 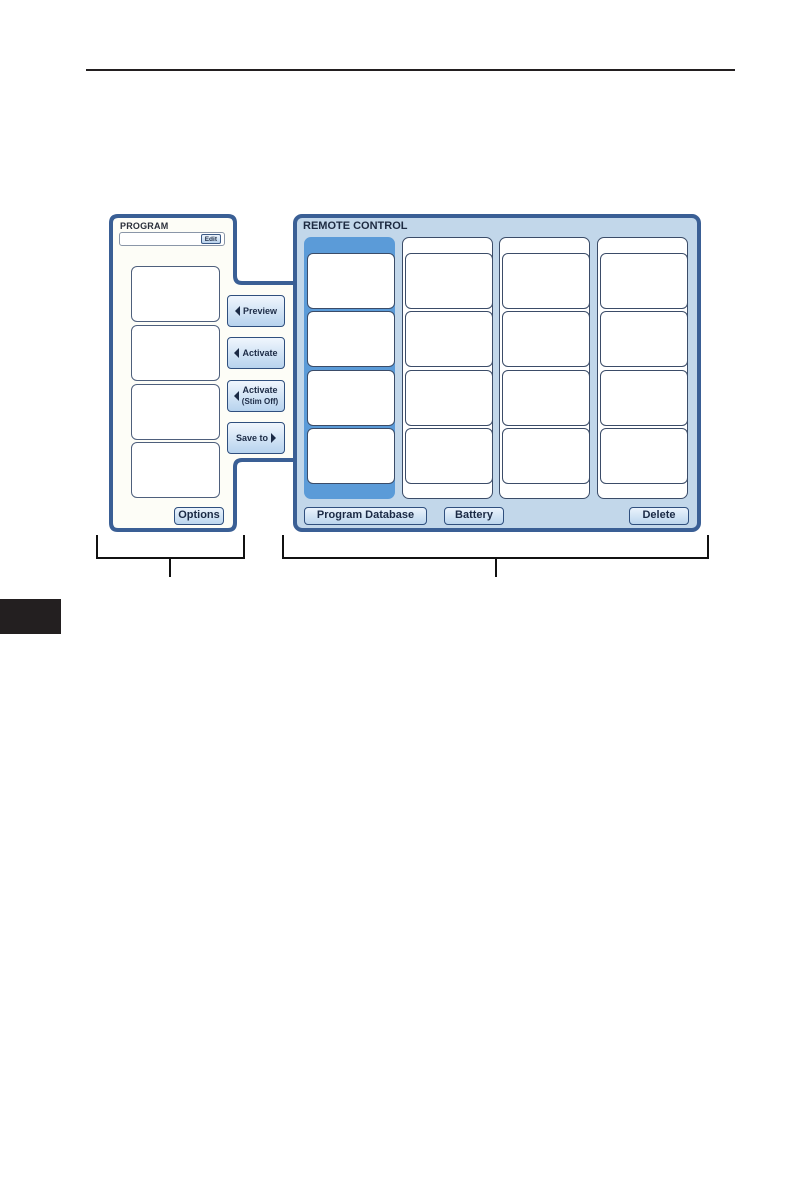 I want to click on preview-label: Preview, so click(x=260, y=311).